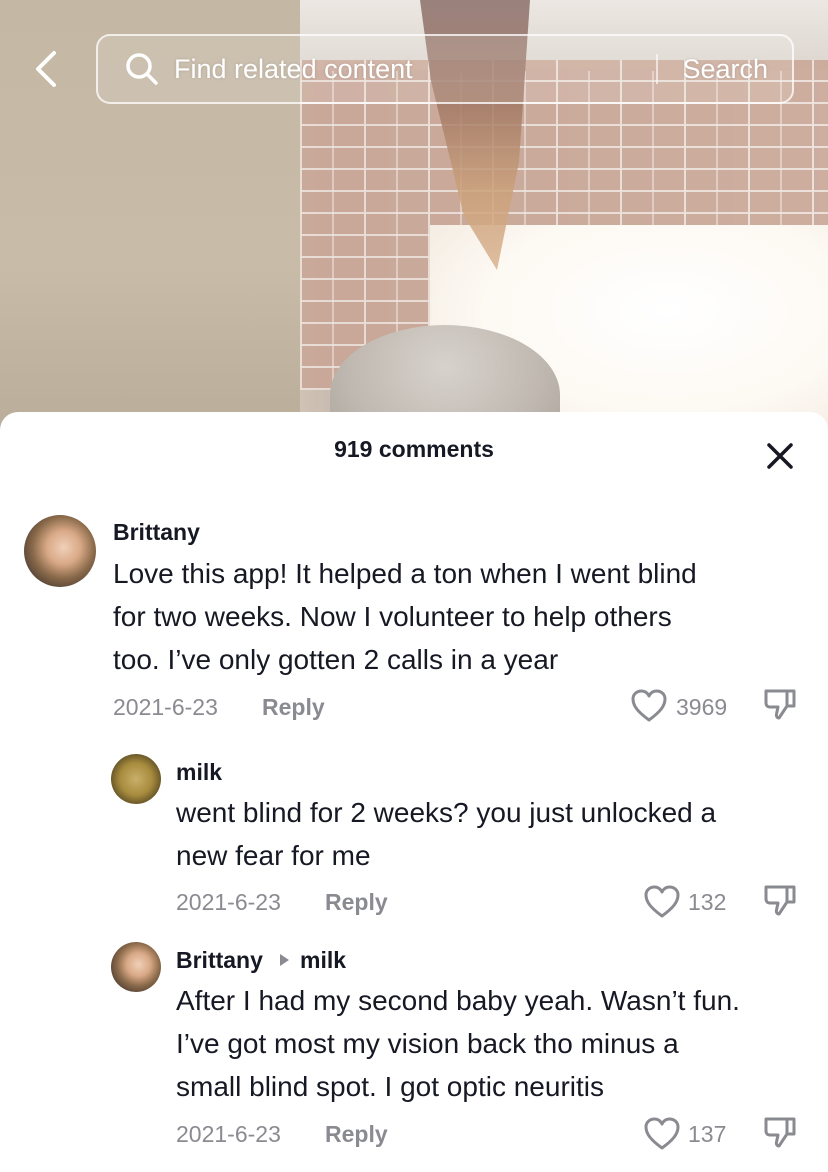  What do you see at coordinates (199, 772) in the screenshot?
I see `comment-username: milk` at bounding box center [199, 772].